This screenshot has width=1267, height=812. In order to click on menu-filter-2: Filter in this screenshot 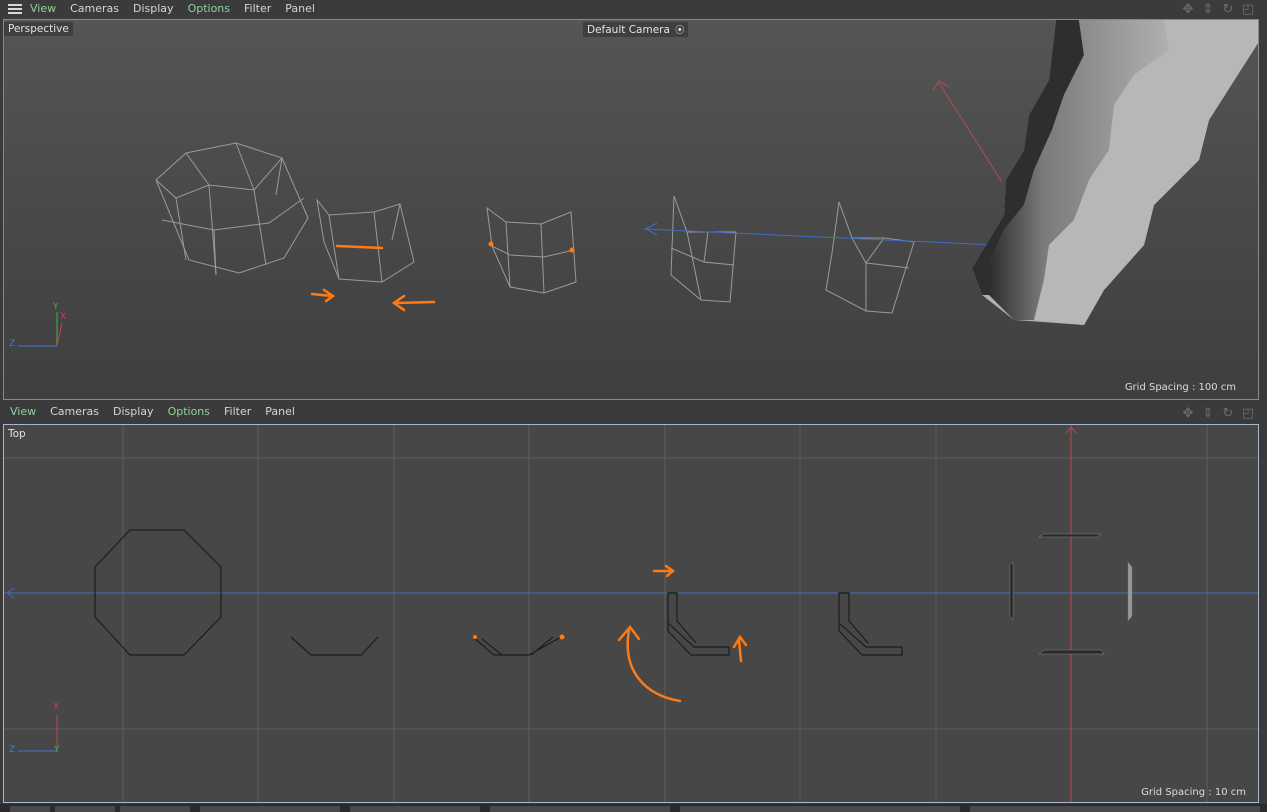, I will do `click(237, 412)`.